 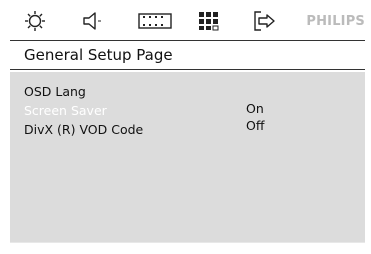 I want to click on exit-icon, so click(x=265, y=21).